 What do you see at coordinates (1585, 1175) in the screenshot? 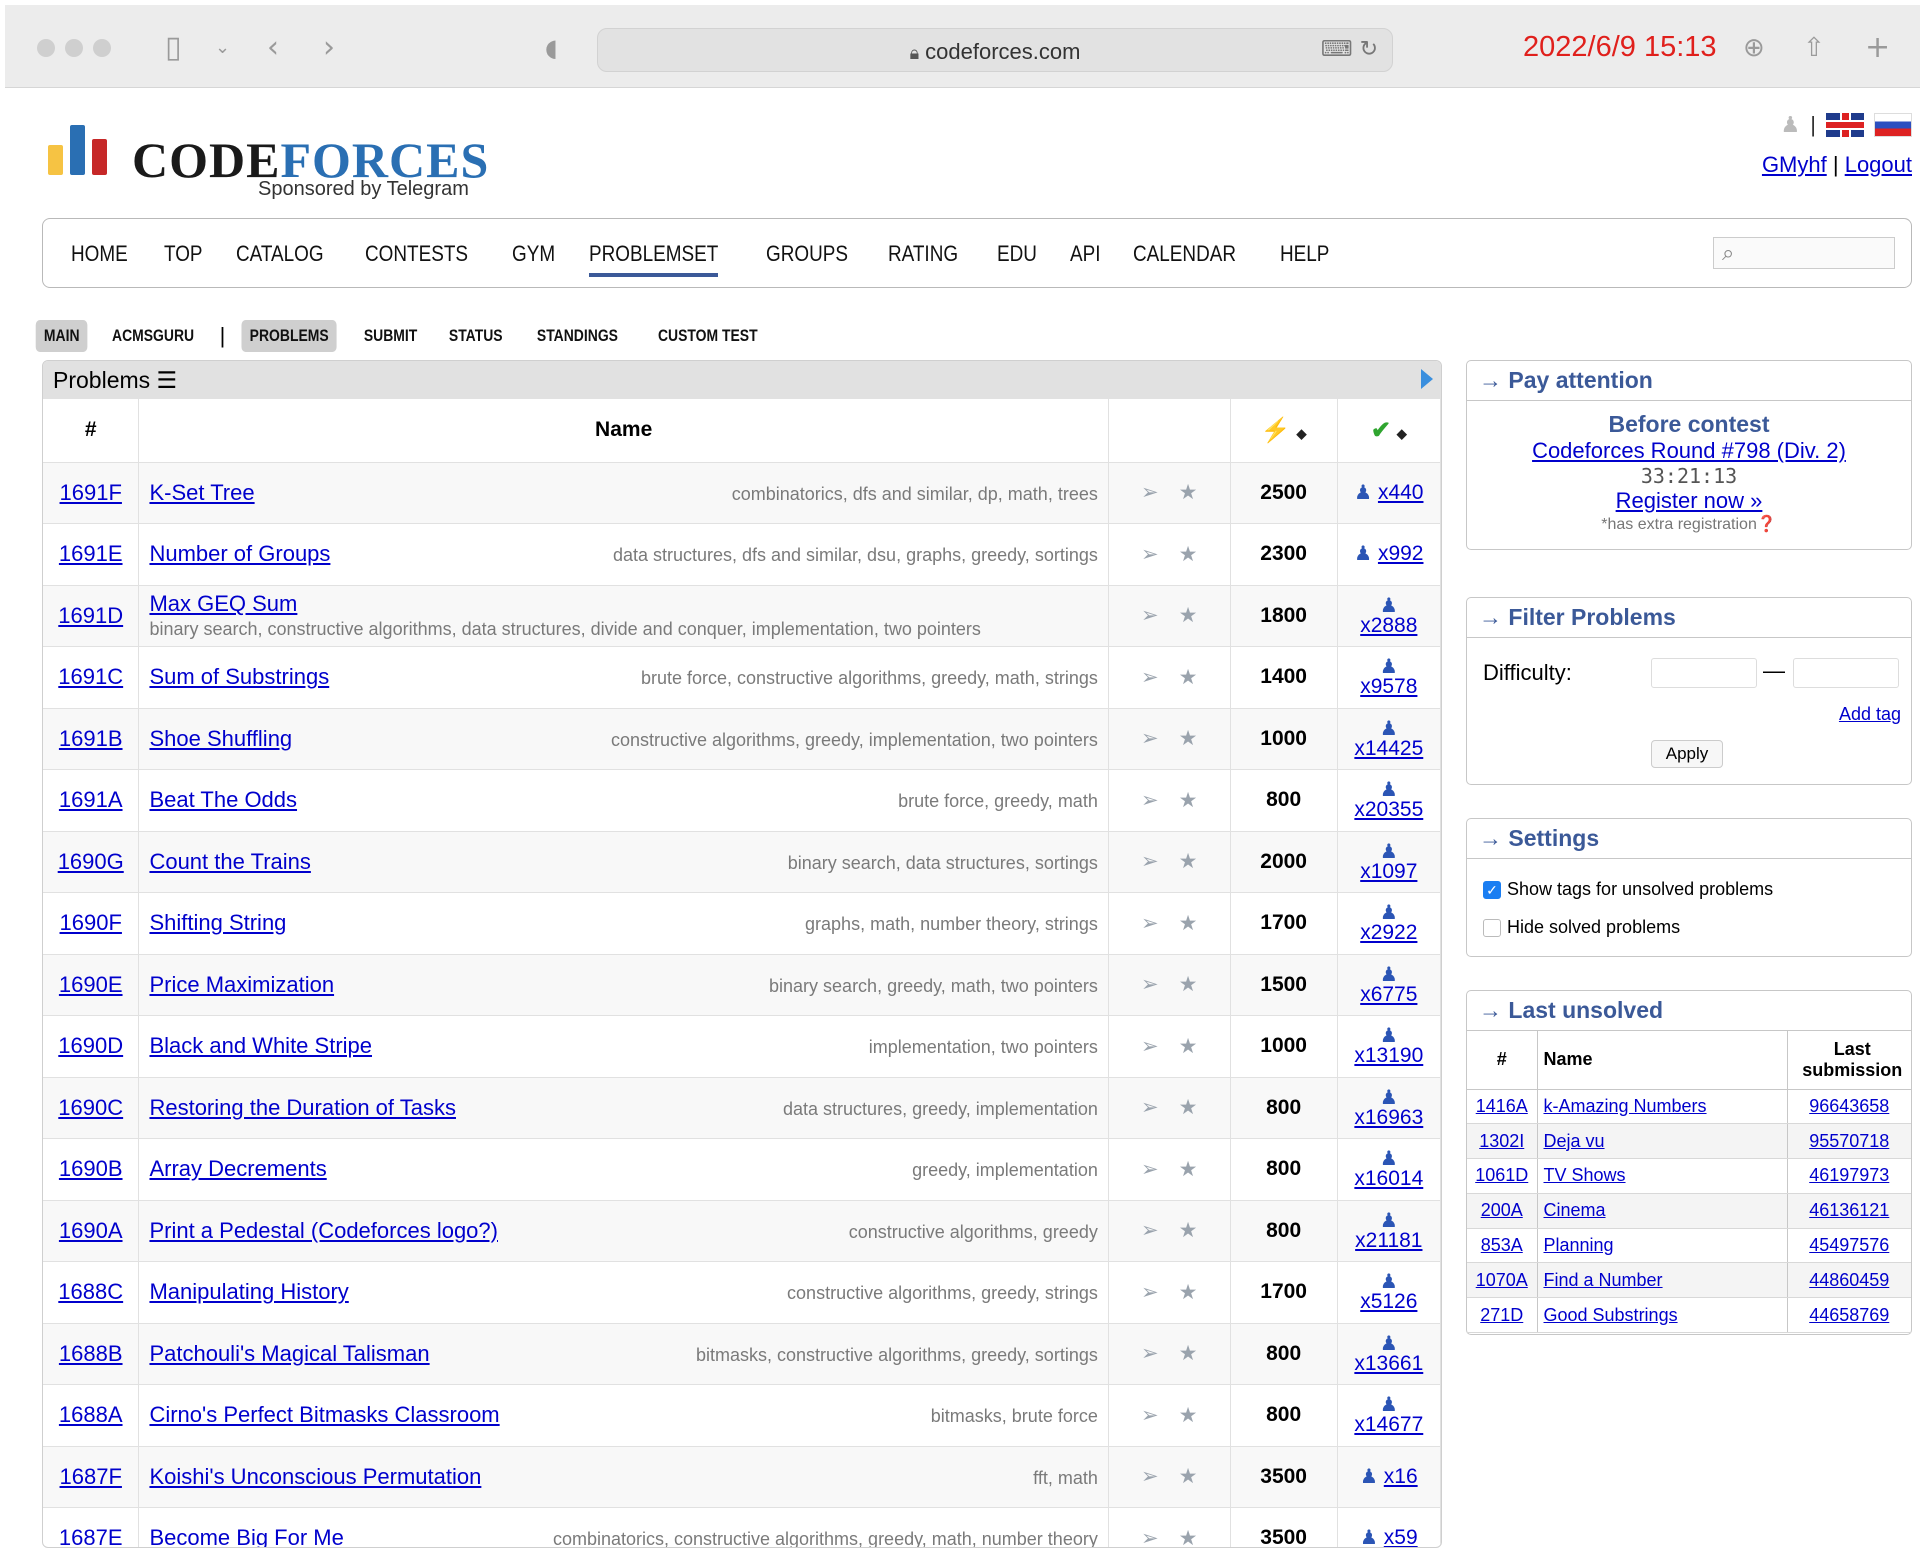
I see `unsolved-name-link: TV Shows` at bounding box center [1585, 1175].